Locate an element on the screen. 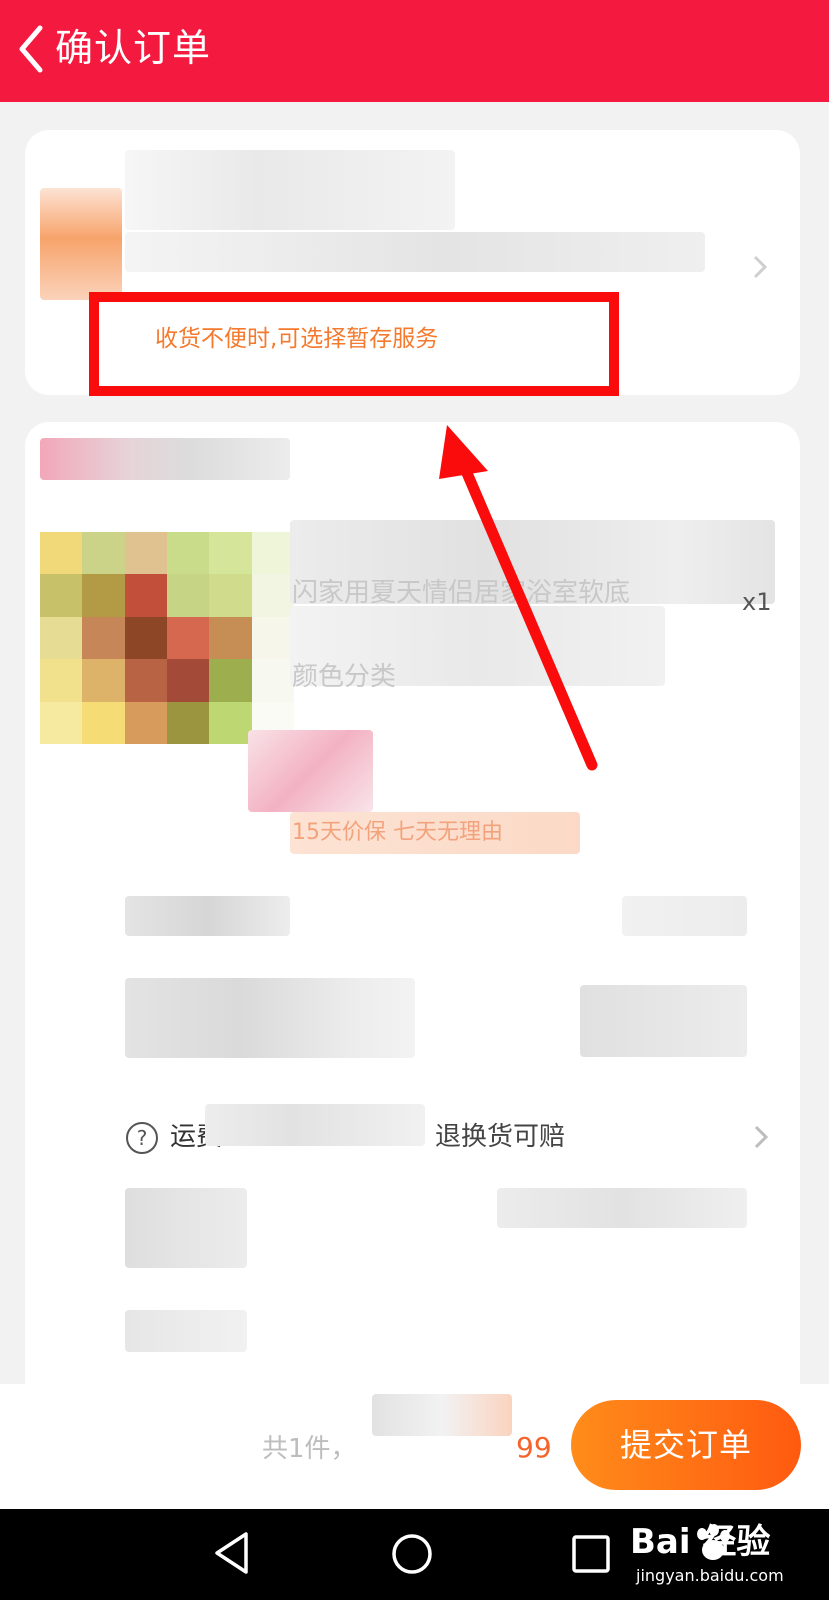  address-name-mosaic is located at coordinates (290, 190).